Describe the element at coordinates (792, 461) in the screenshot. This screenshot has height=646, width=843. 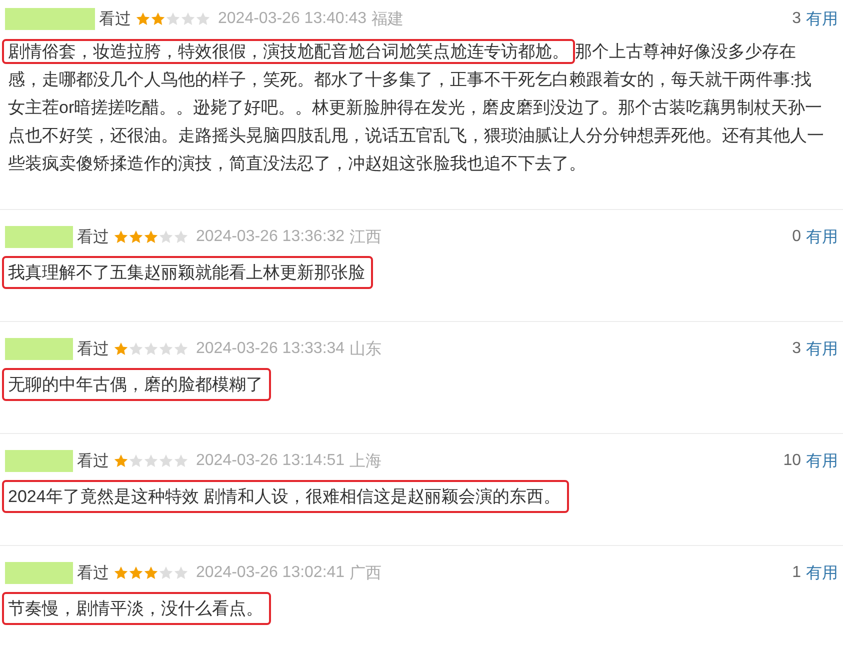
I see `useful-count: 10` at that location.